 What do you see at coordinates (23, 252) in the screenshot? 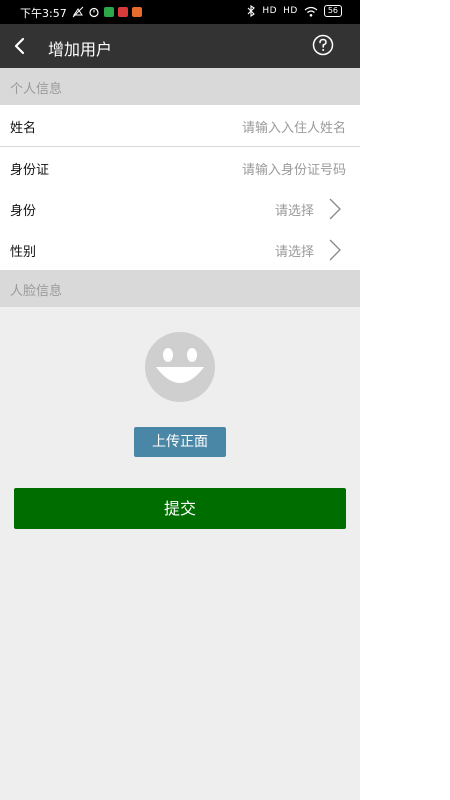
I see `gender-label: 性别` at bounding box center [23, 252].